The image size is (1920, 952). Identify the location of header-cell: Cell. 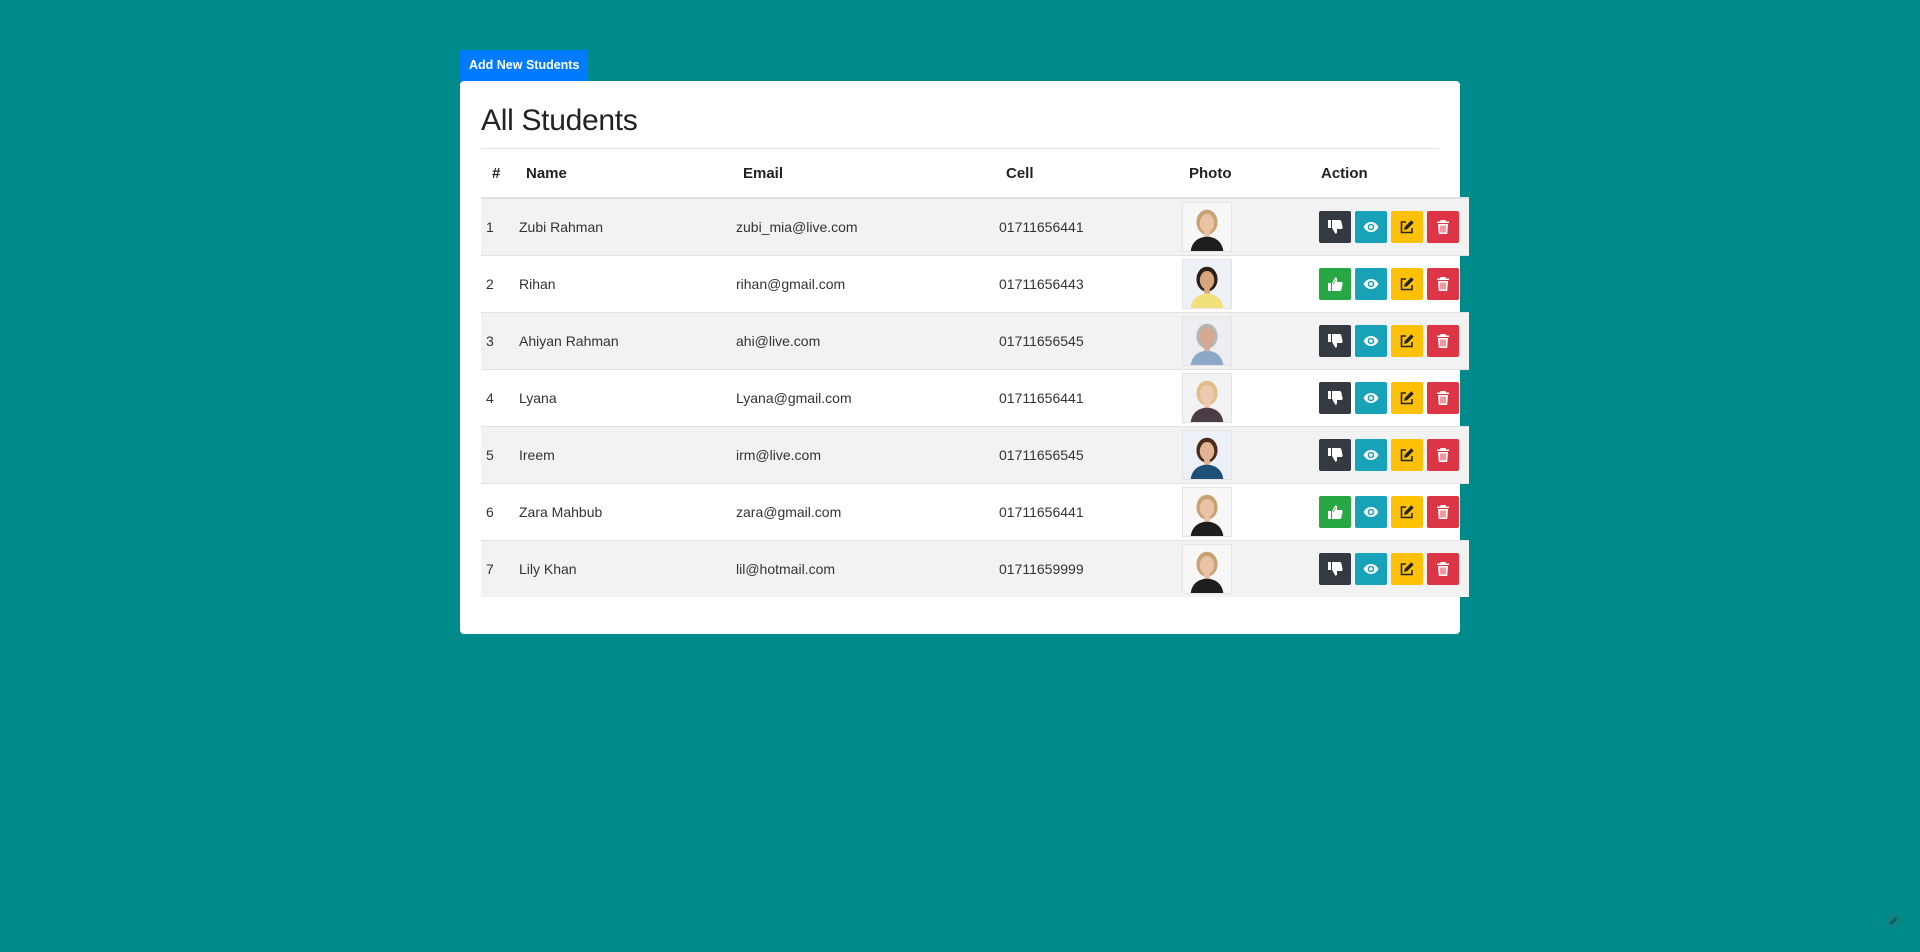
(1090, 174).